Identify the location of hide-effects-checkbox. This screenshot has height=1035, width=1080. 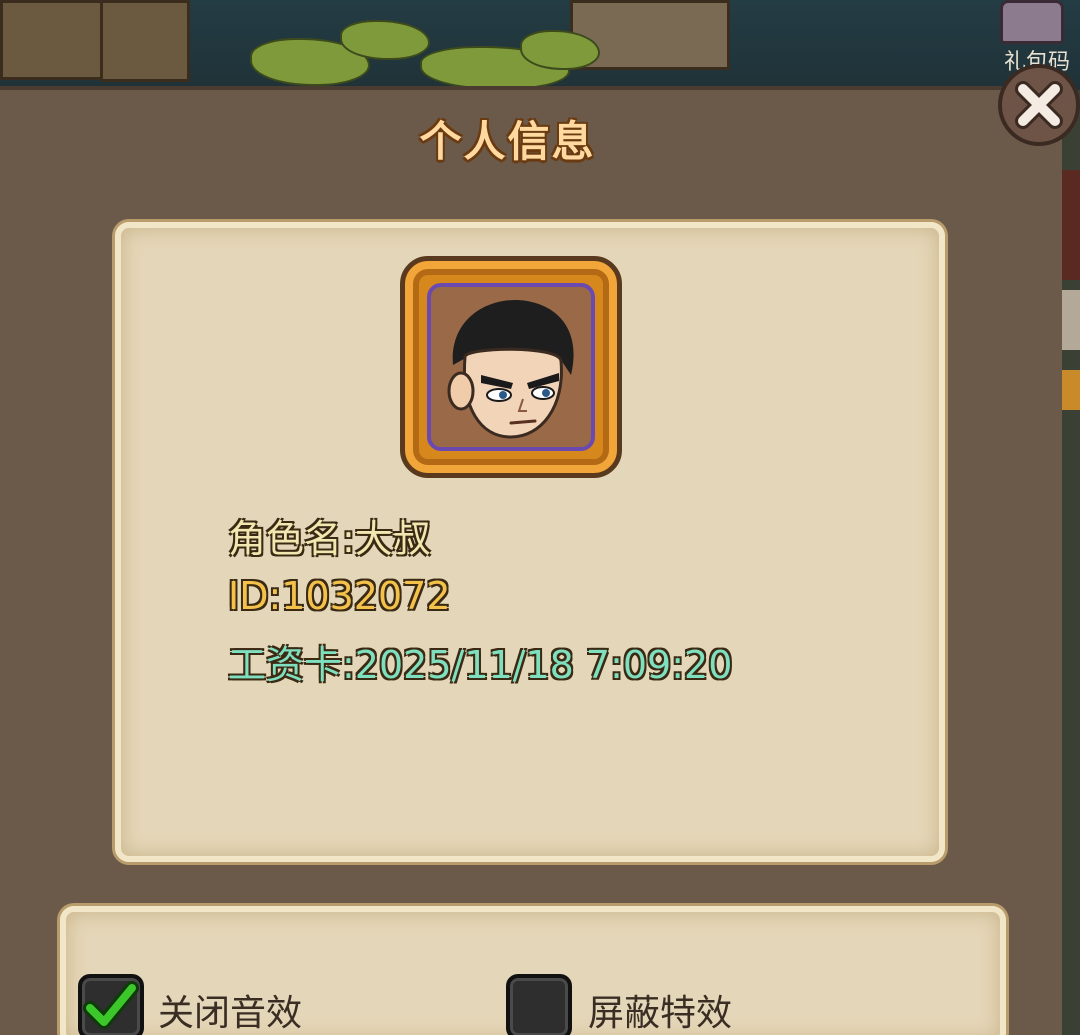
(539, 1004).